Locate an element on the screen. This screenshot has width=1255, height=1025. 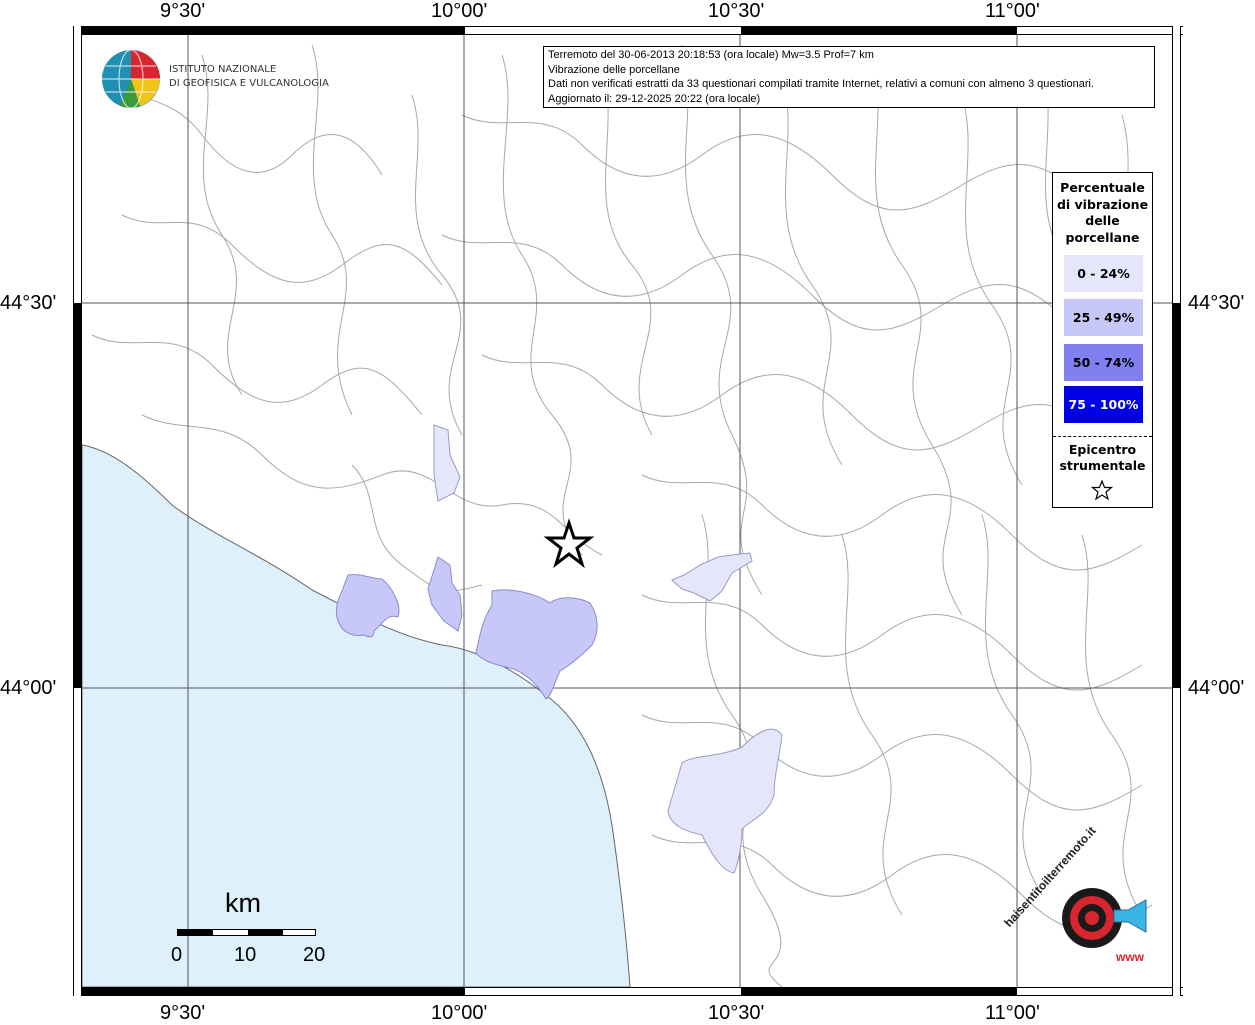
lon-label-top-3: 10°30' is located at coordinates (736, 11).